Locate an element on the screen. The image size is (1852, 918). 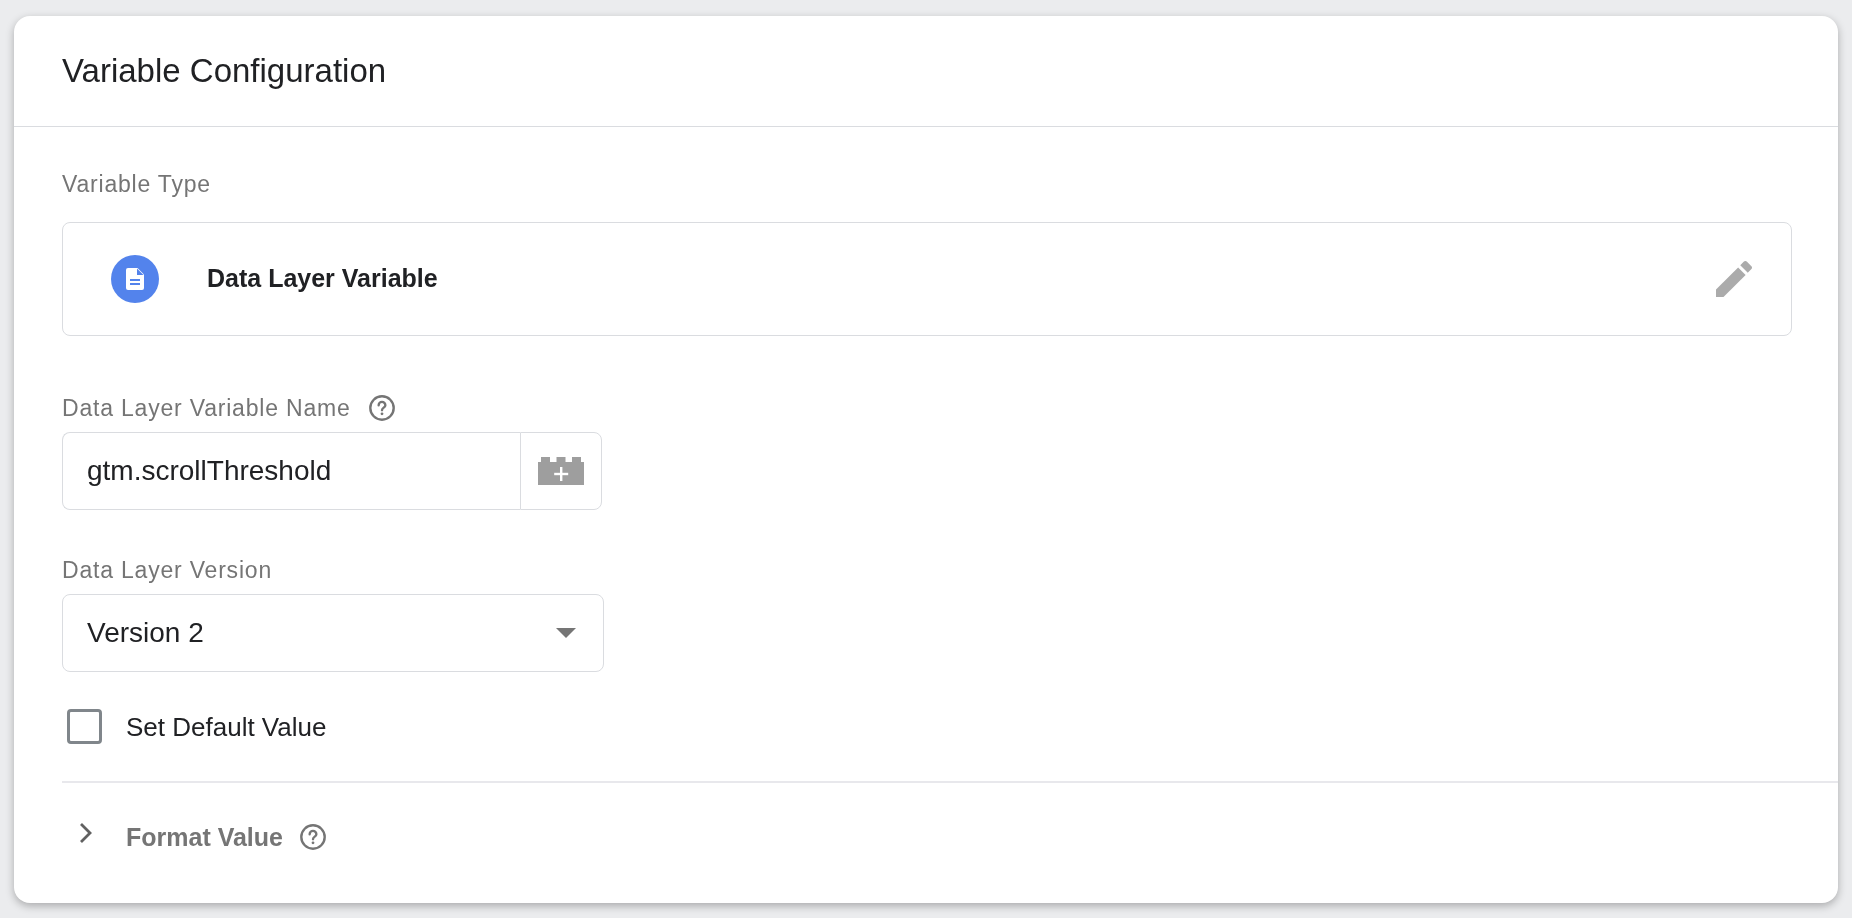
document-icon is located at coordinates (135, 279).